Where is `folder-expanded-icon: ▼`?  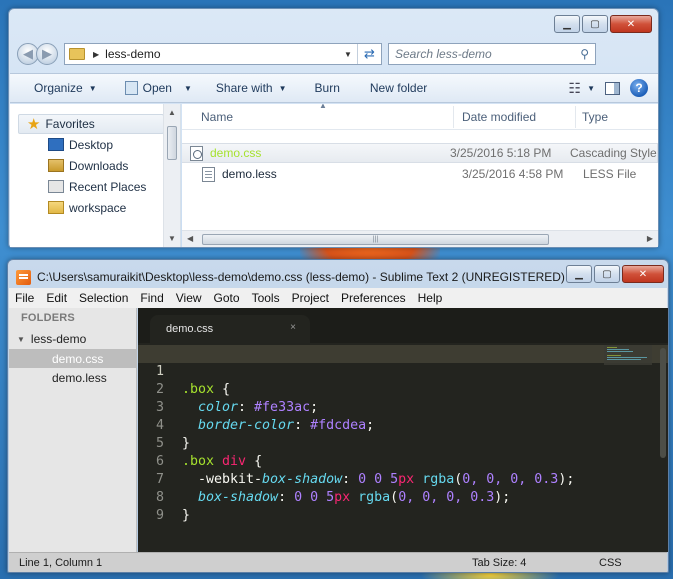
folder-expanded-icon: ▼ is located at coordinates (21, 339).